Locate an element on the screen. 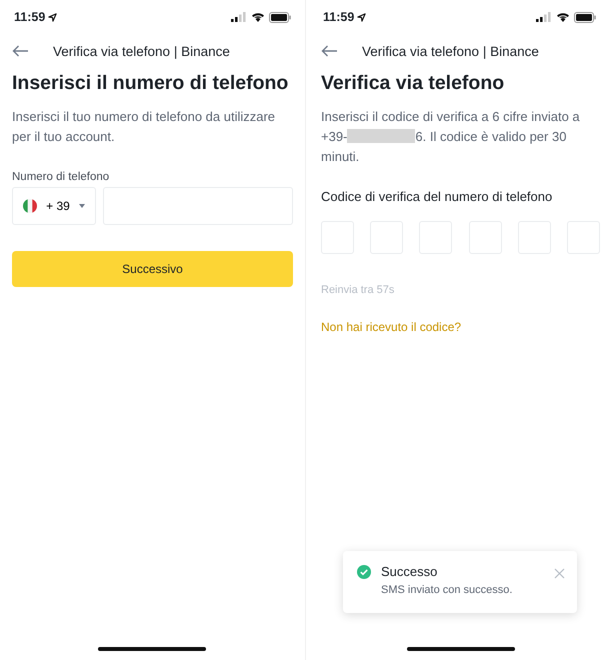  field-label: Codice di verifica del numero di telefono is located at coordinates (437, 196).